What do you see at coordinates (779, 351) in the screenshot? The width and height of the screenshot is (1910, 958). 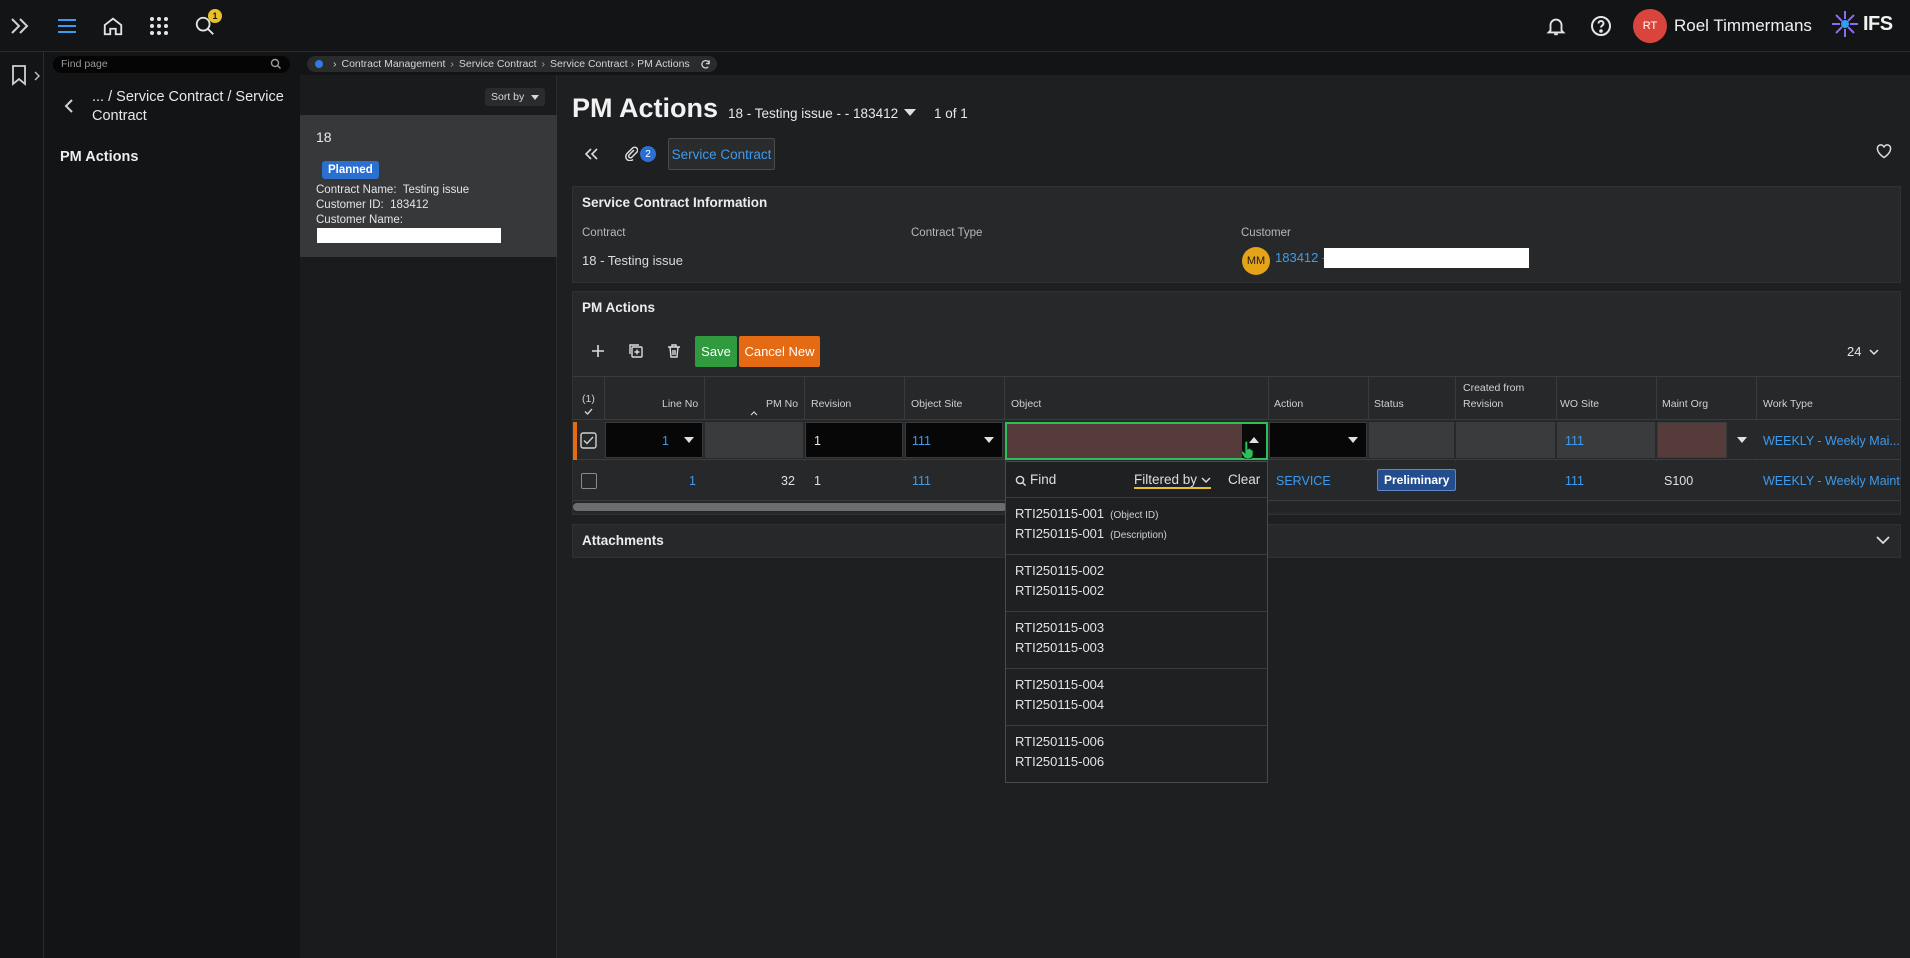 I see `cancel-new-button: Cancel New` at bounding box center [779, 351].